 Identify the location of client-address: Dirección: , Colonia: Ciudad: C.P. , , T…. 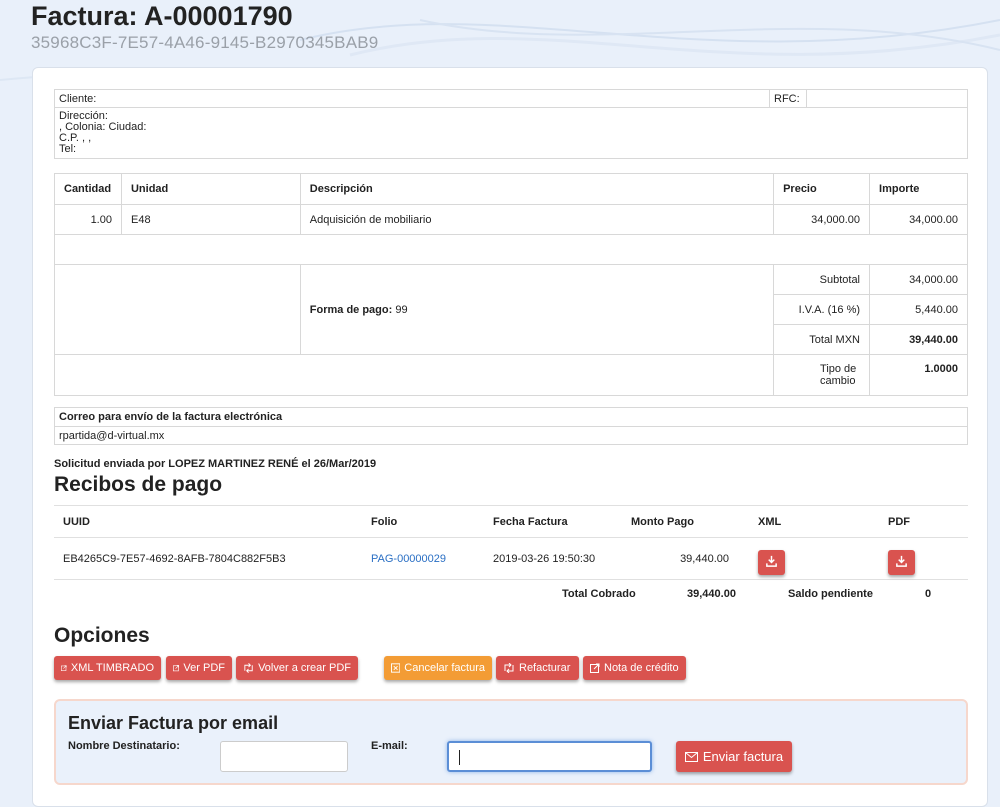
(511, 133).